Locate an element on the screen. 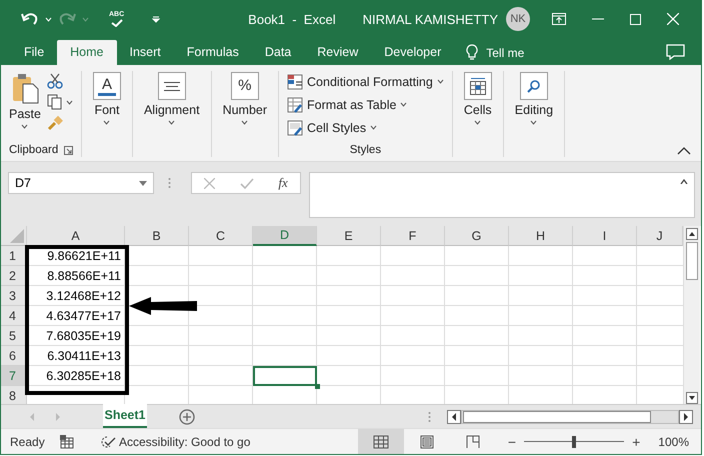 Image resolution: width=704 pixels, height=456 pixels. row-header: 5 is located at coordinates (14, 336).